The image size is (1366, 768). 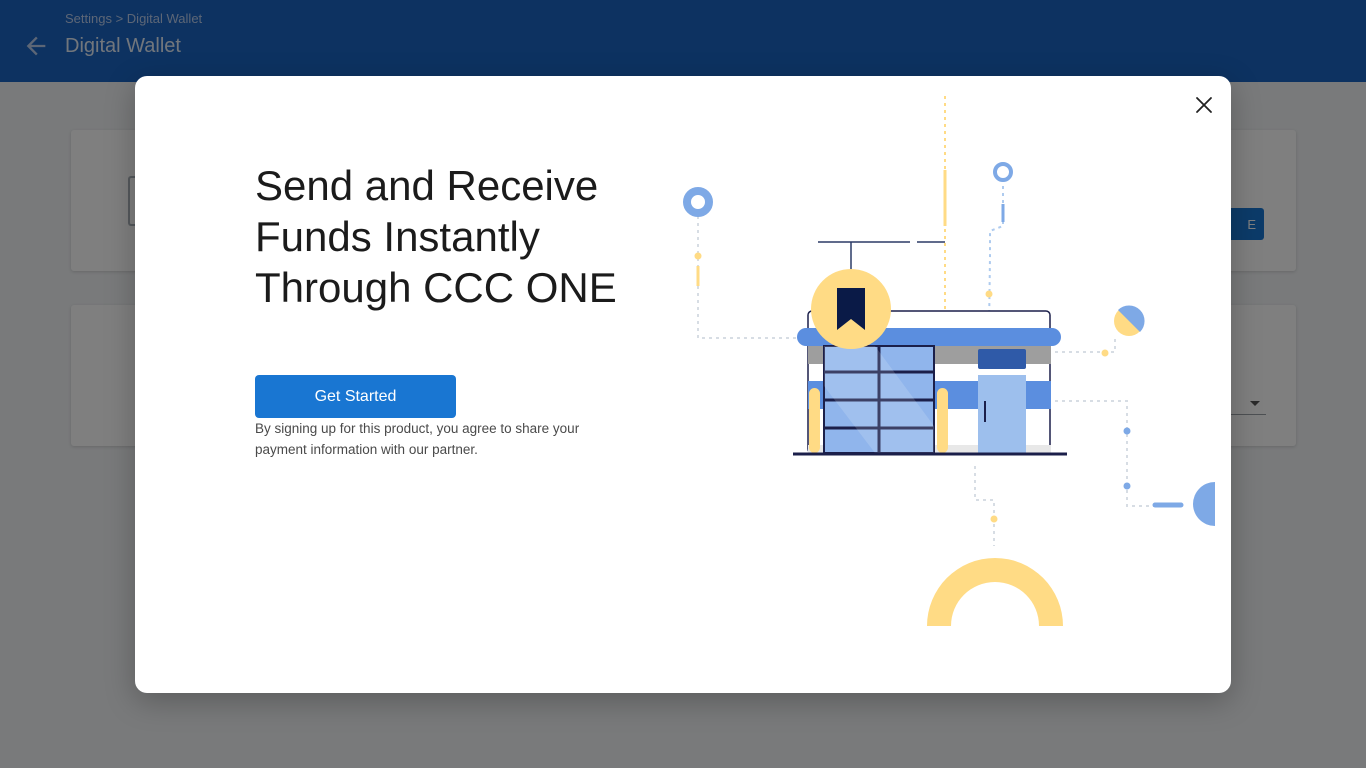 I want to click on get-started-button: Get Started, so click(x=355, y=396).